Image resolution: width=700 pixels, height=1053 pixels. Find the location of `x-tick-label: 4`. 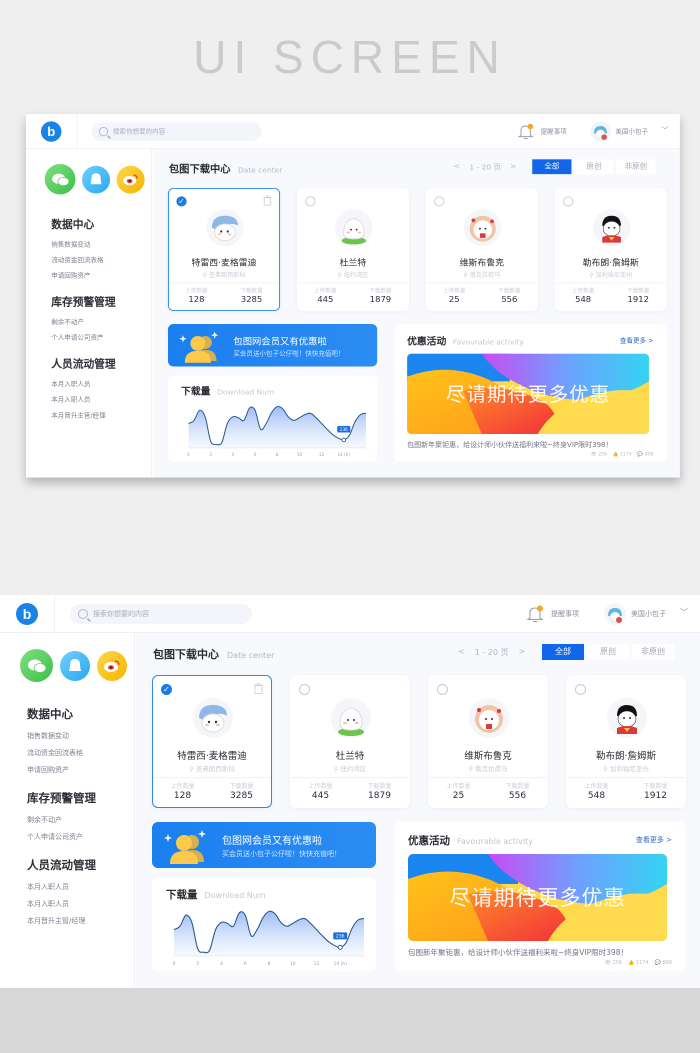

x-tick-label: 4 is located at coordinates (221, 964).